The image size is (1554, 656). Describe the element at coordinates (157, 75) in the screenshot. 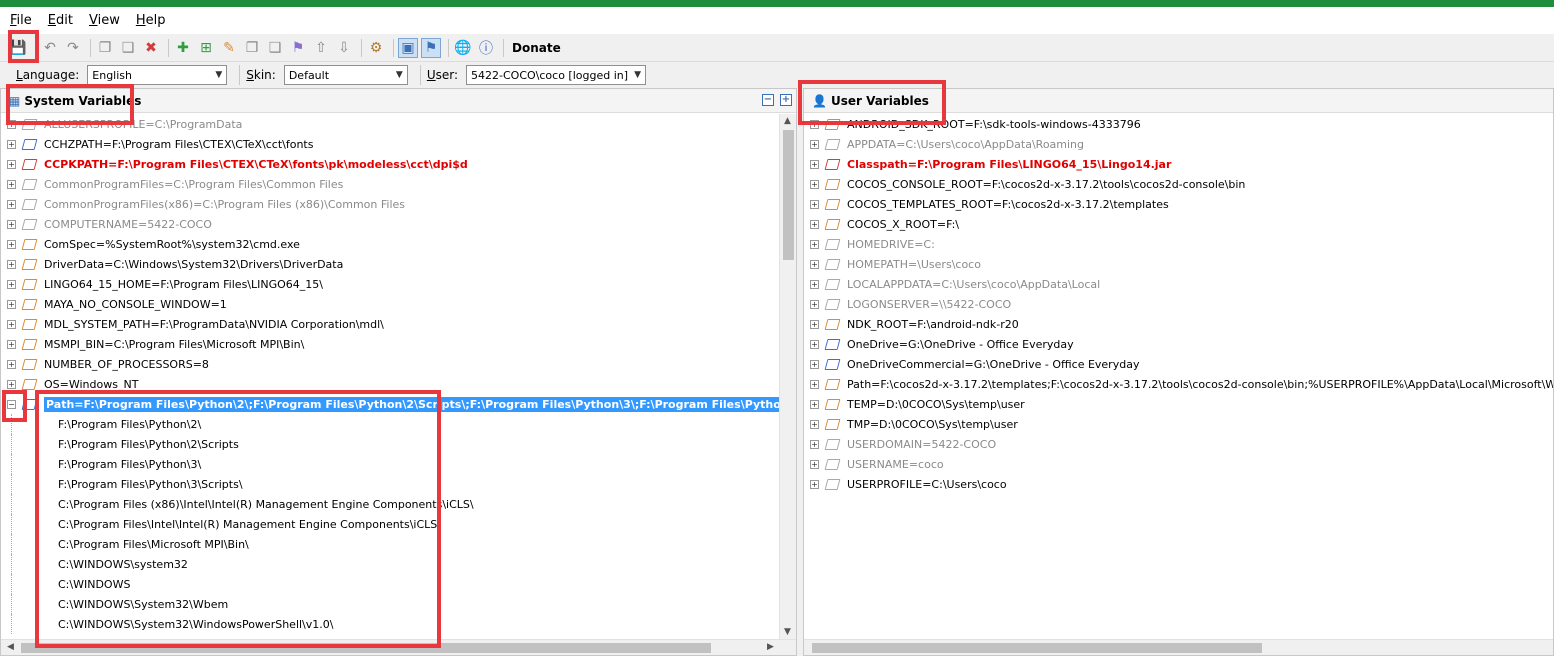

I see `language-select: English ▼` at that location.